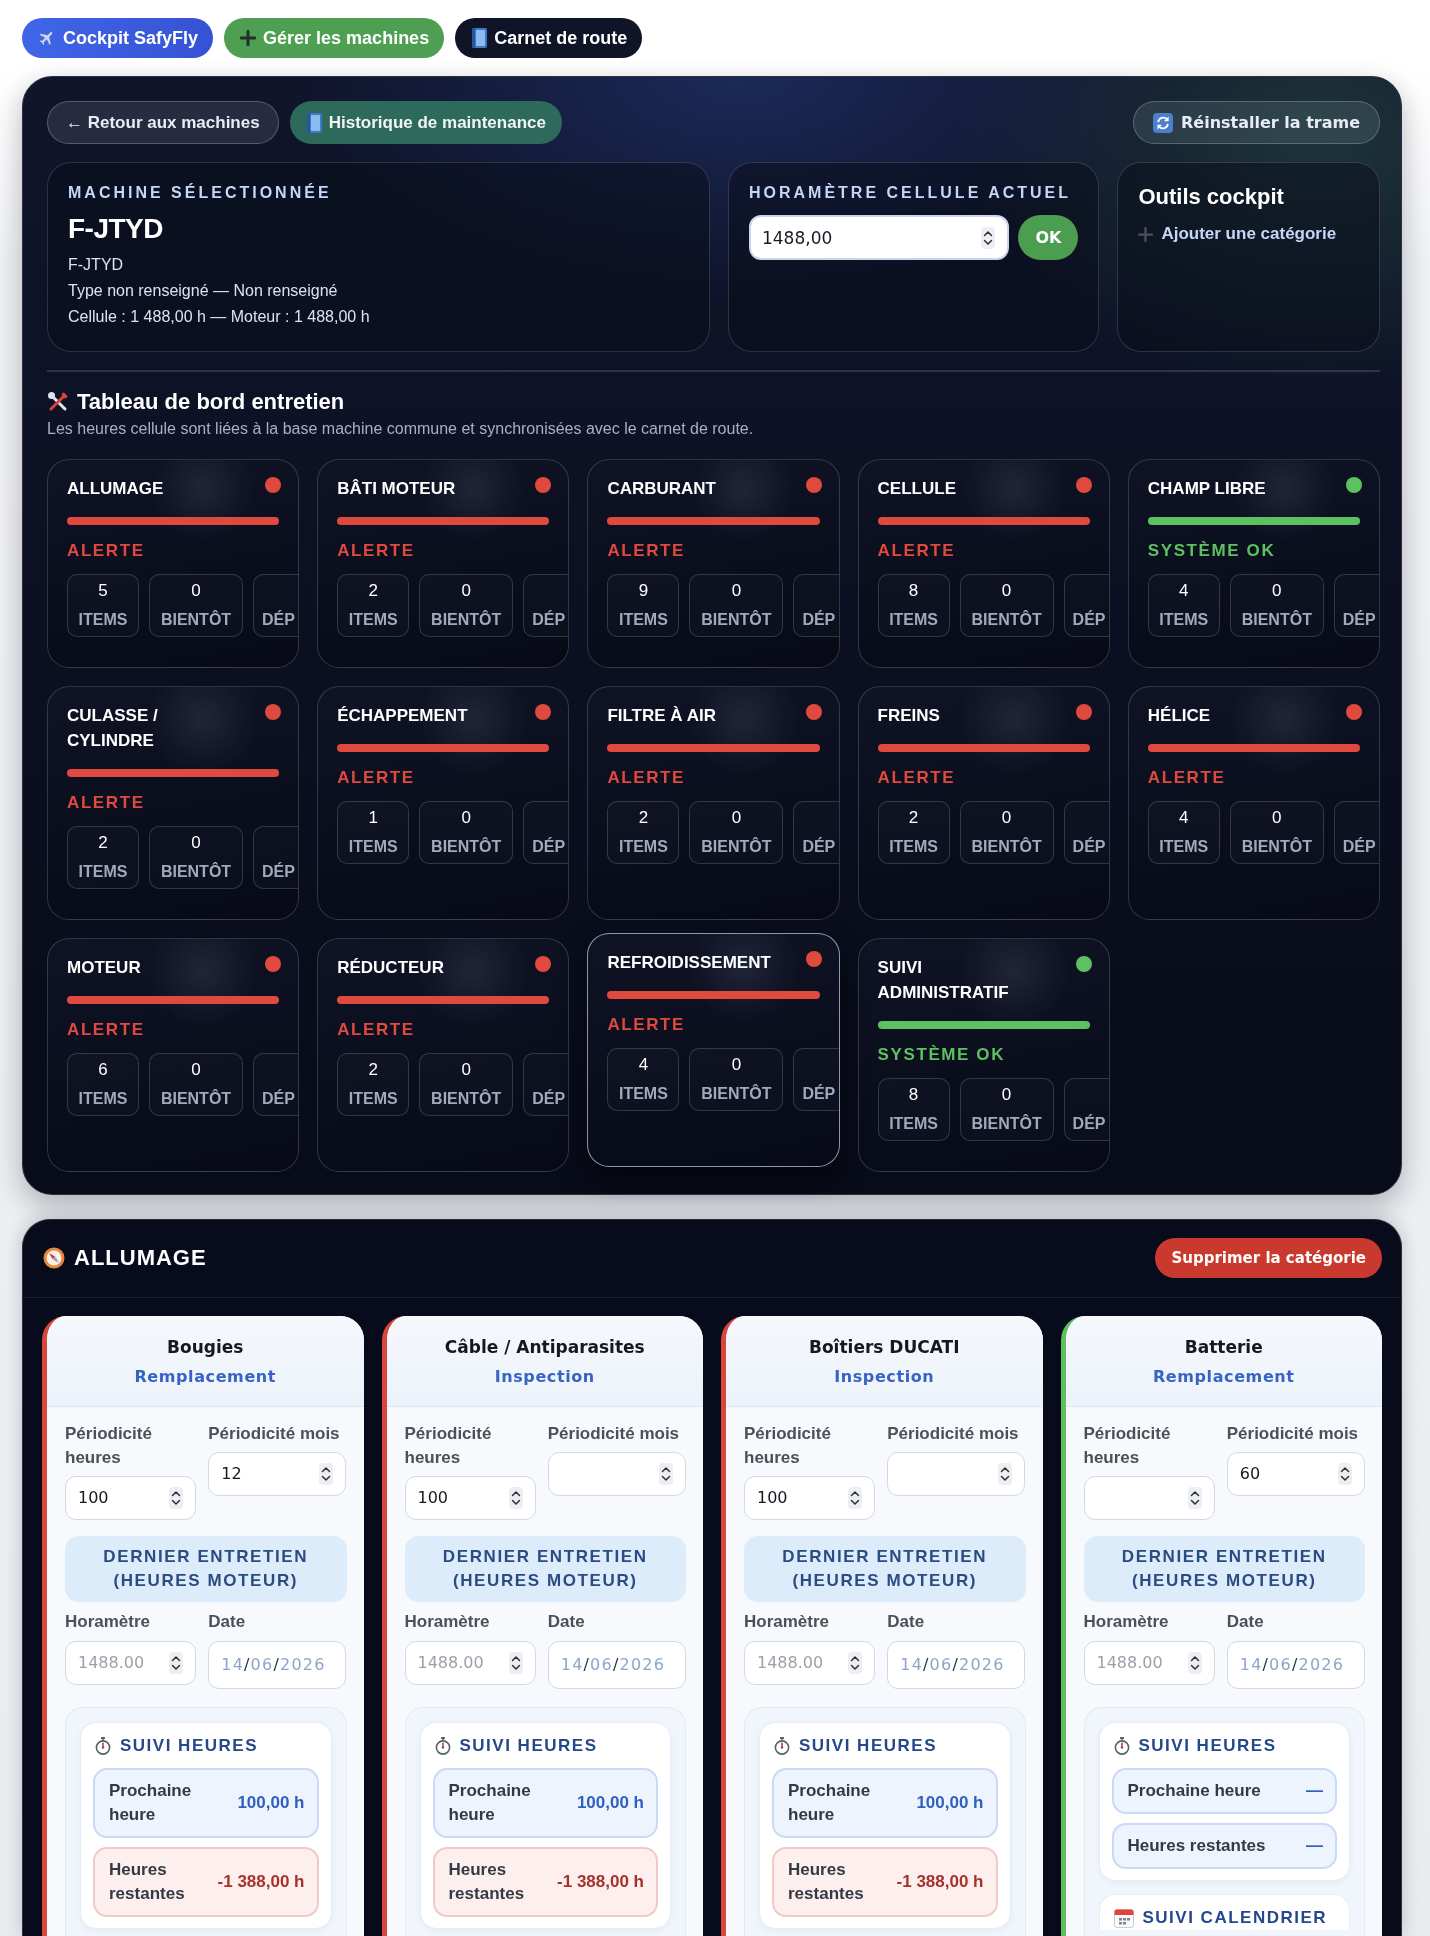 The width and height of the screenshot is (1430, 1936). I want to click on registration-title: F-JTYD, so click(116, 229).